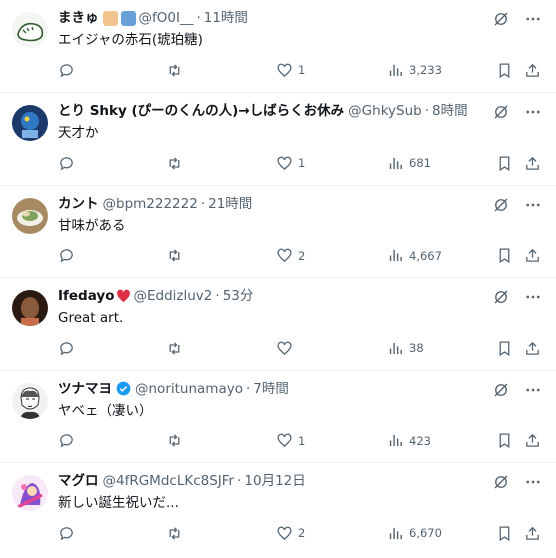 The height and width of the screenshot is (558, 556). Describe the element at coordinates (166, 18) in the screenshot. I see `user-handle: @fO0I__` at that location.